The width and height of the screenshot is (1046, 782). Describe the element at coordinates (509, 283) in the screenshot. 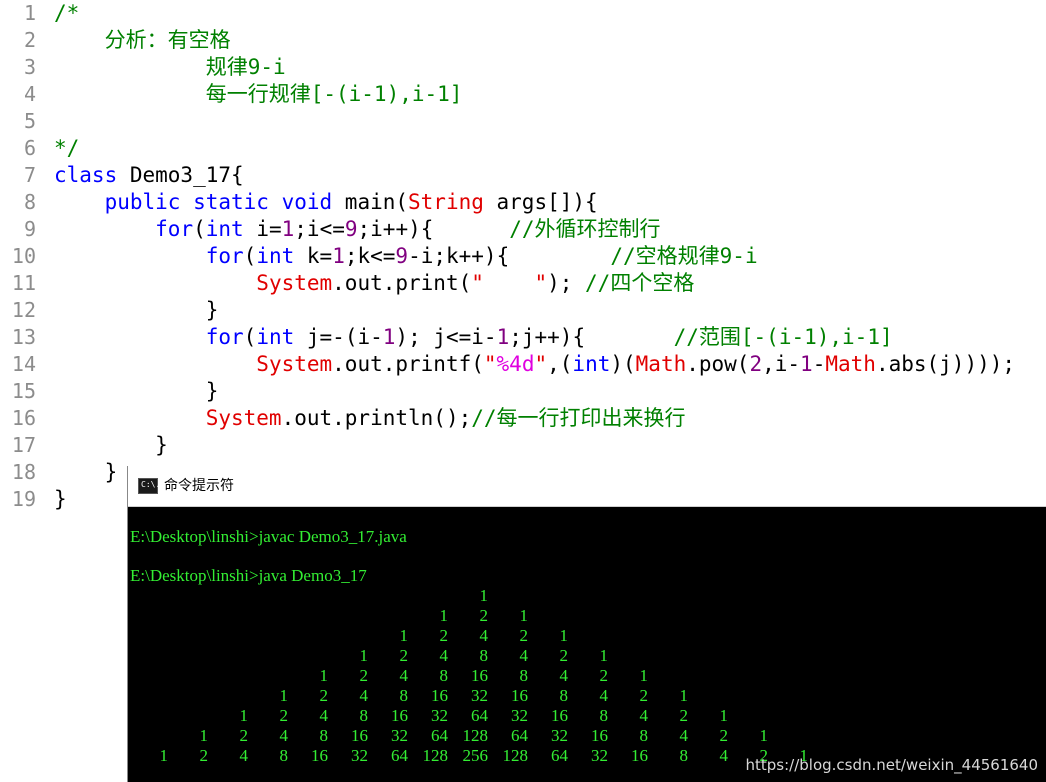

I see `code-token: " "` at that location.